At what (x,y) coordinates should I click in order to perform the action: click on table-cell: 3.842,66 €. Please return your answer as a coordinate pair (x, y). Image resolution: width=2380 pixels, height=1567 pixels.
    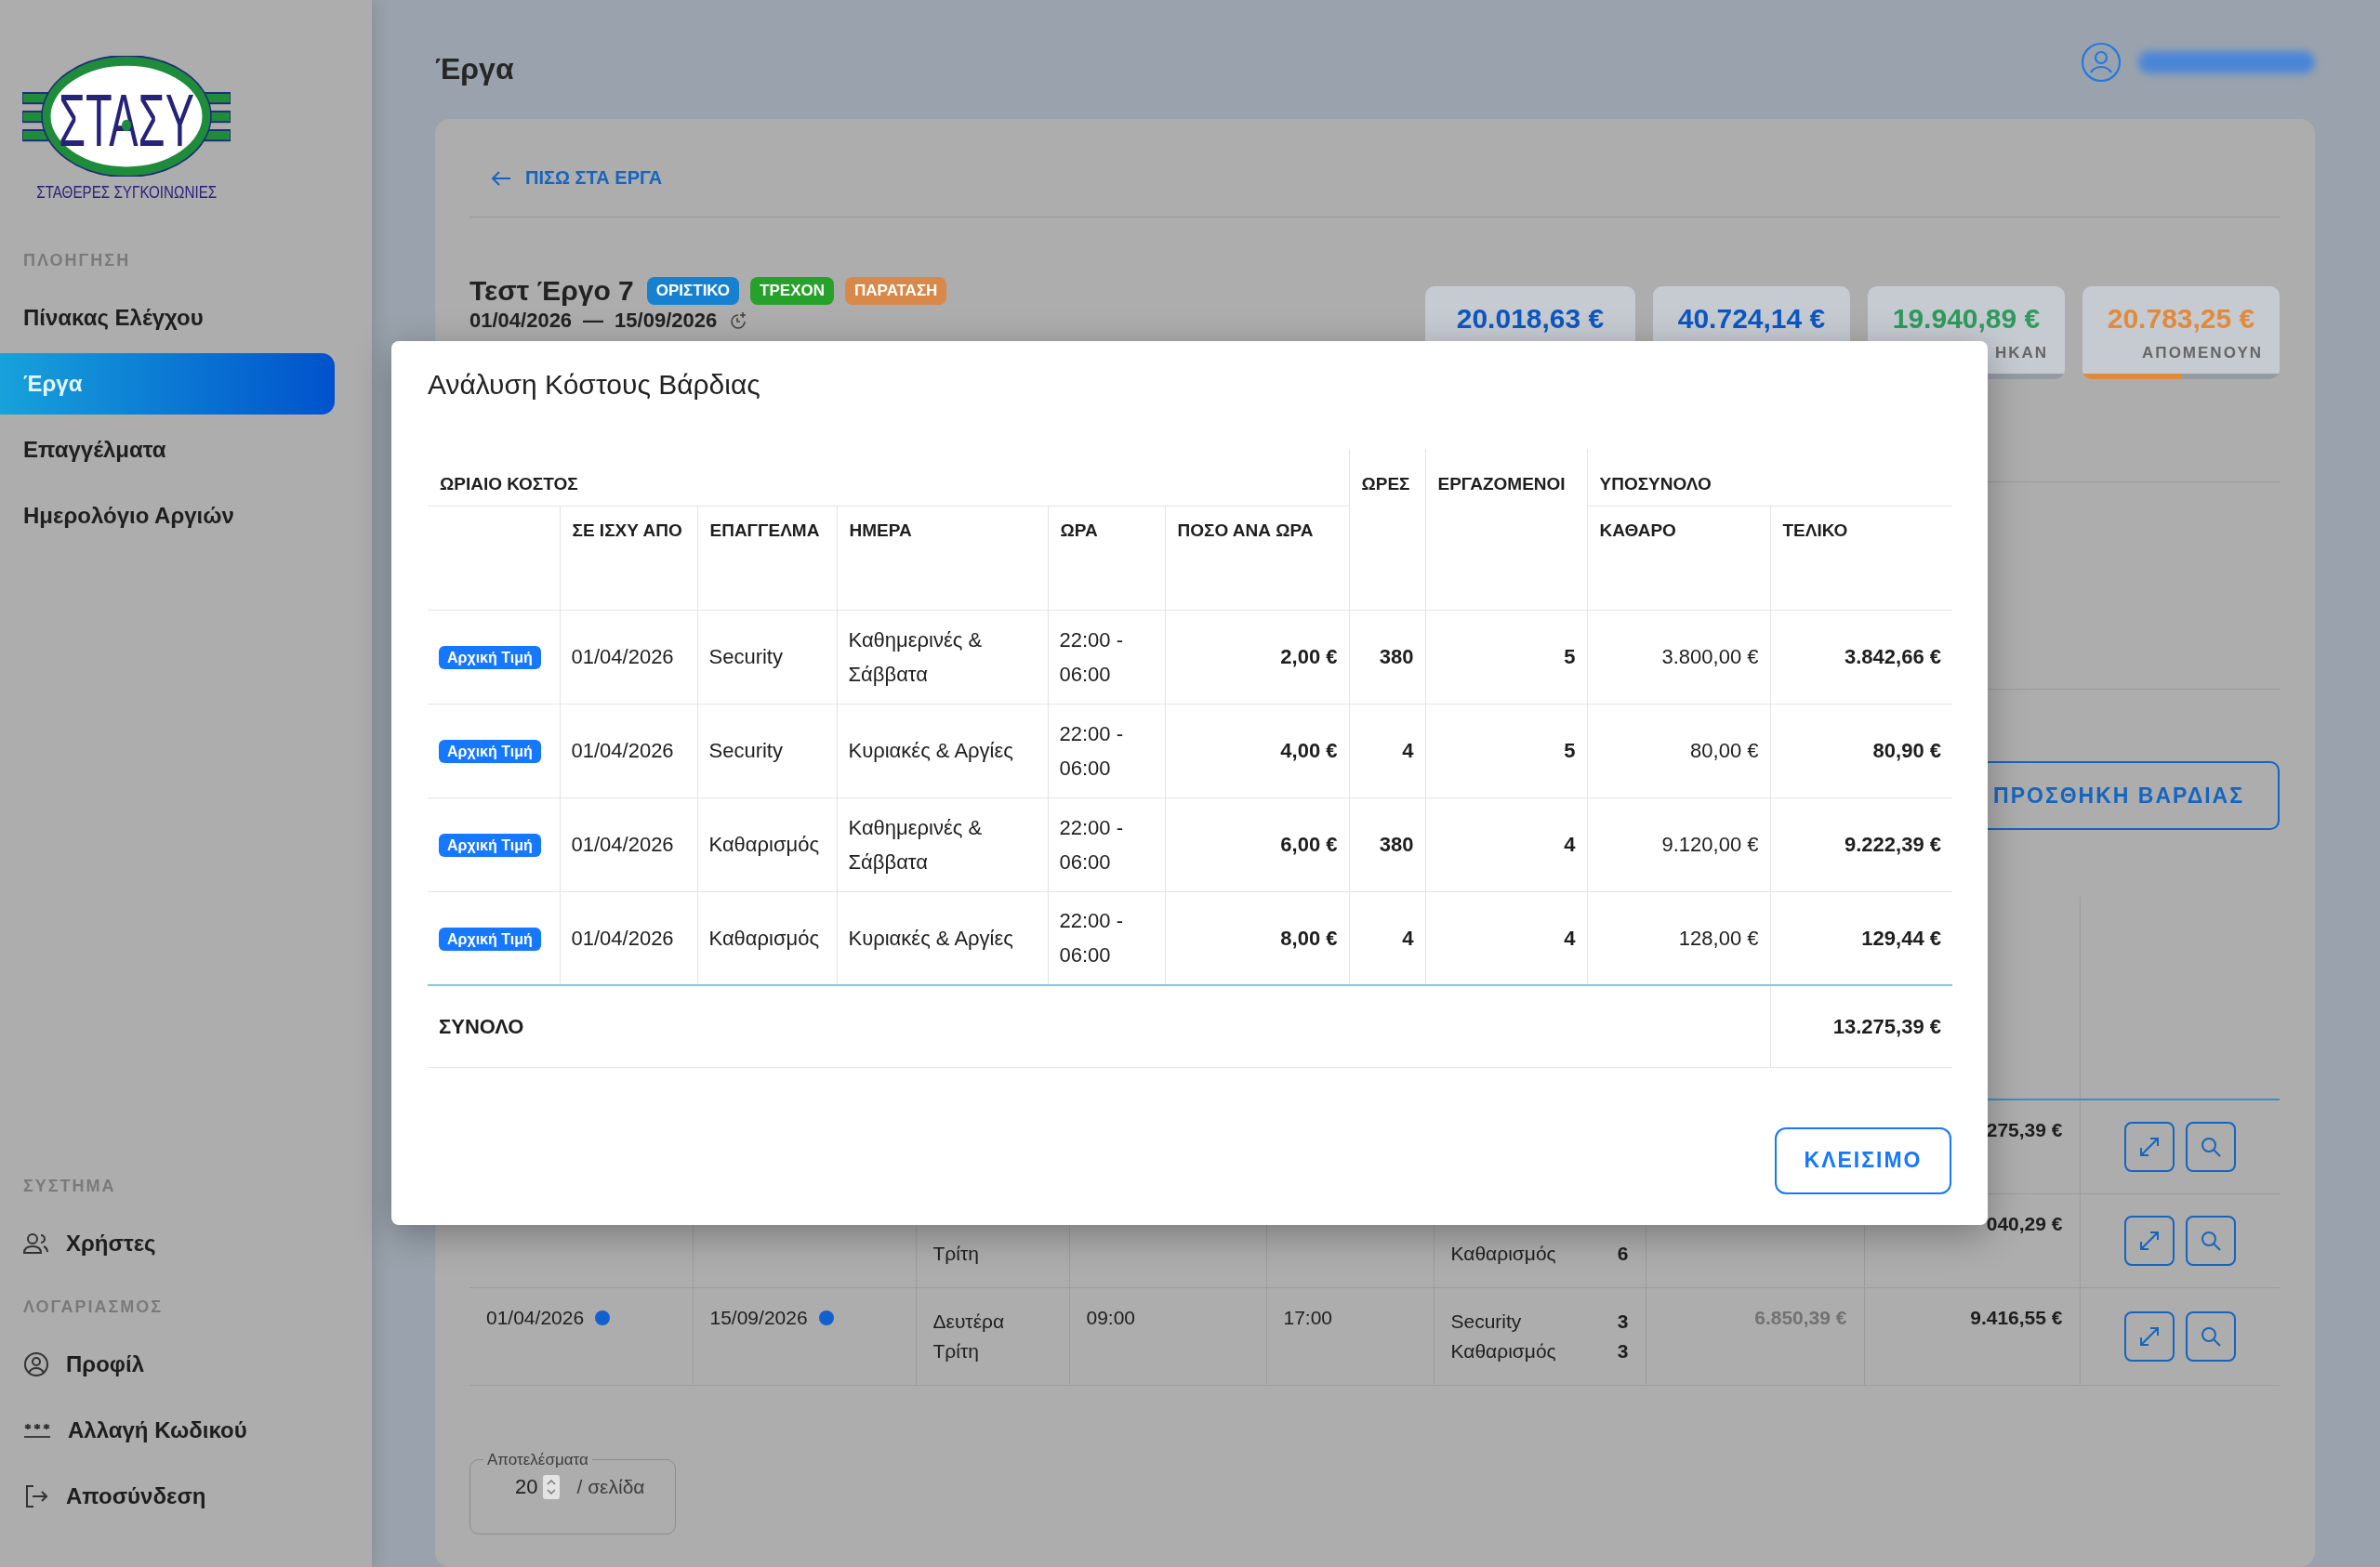
    Looking at the image, I should click on (1892, 656).